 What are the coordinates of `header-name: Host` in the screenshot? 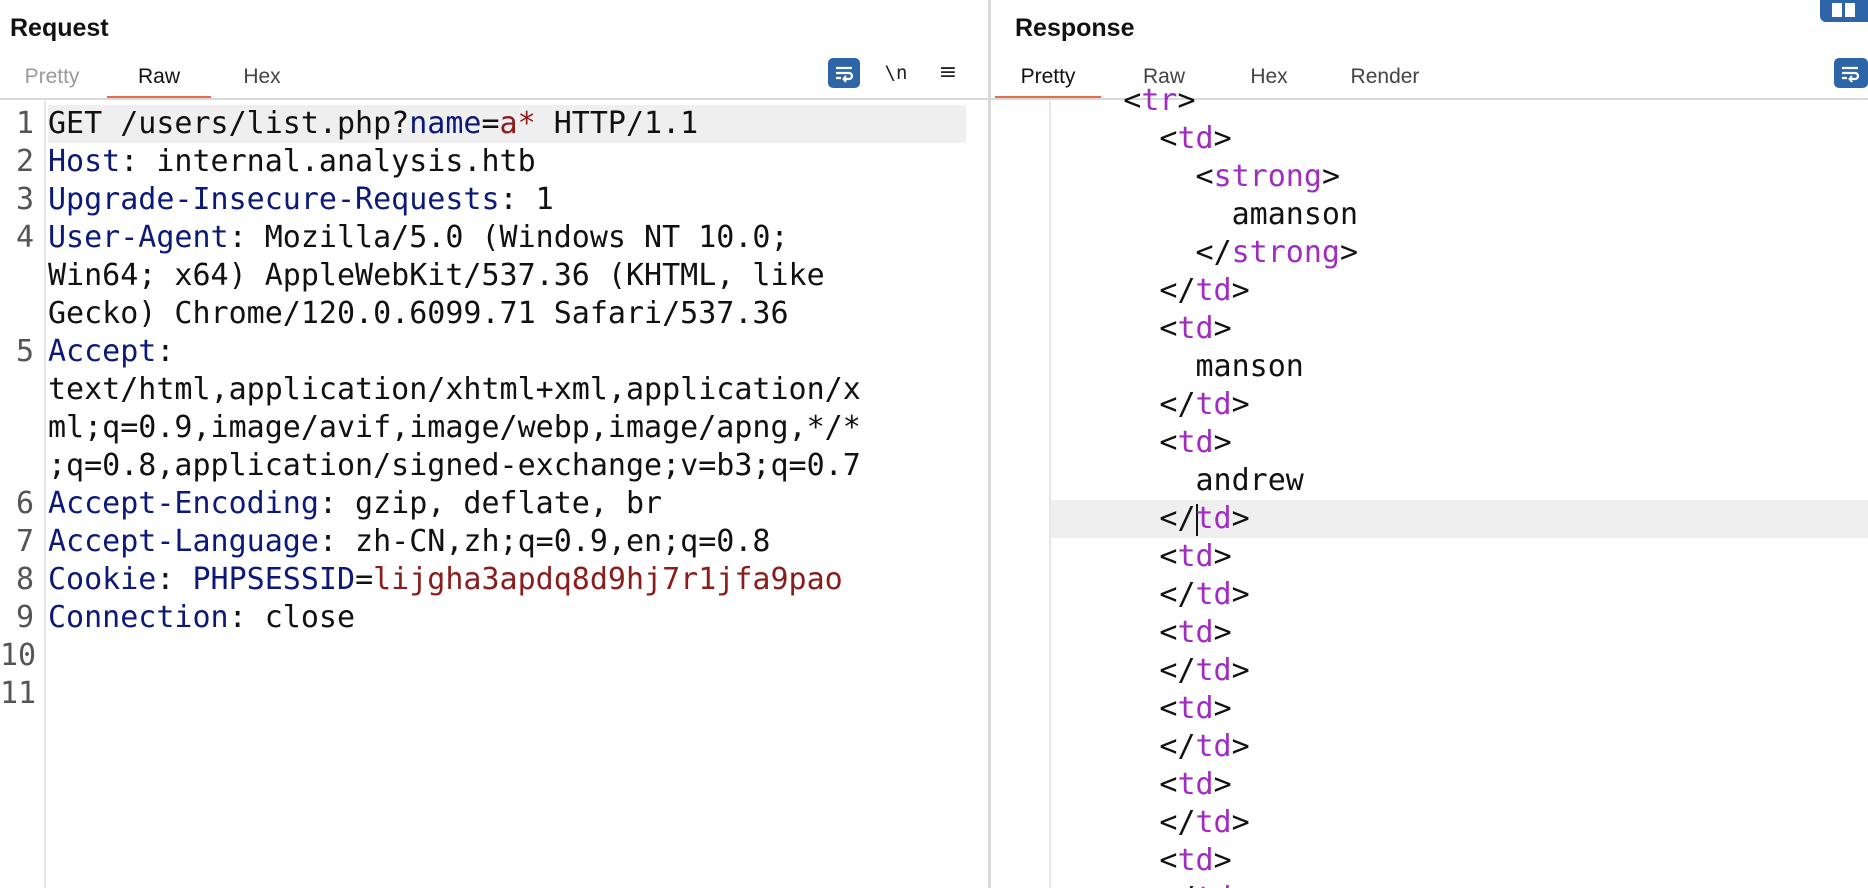 It's located at (84, 161).